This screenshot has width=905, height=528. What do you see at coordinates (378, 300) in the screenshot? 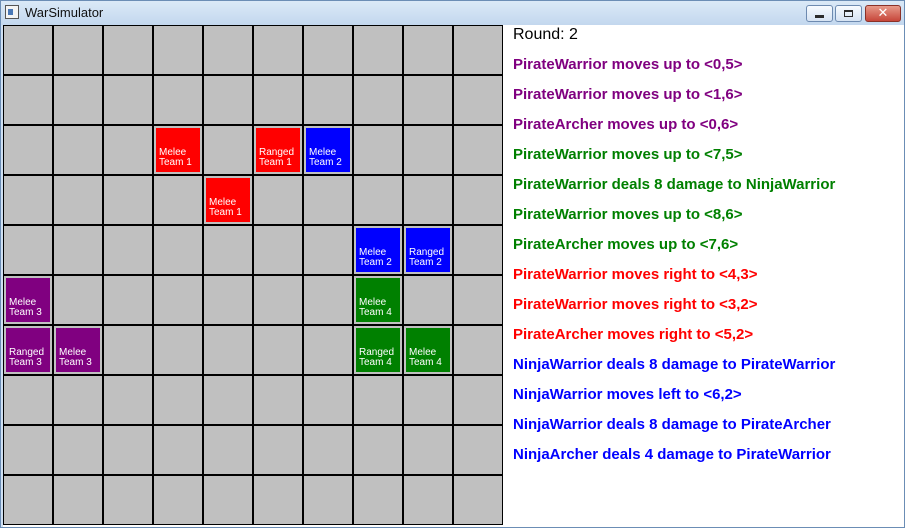
I see `unit-tile: Melee Team 4` at bounding box center [378, 300].